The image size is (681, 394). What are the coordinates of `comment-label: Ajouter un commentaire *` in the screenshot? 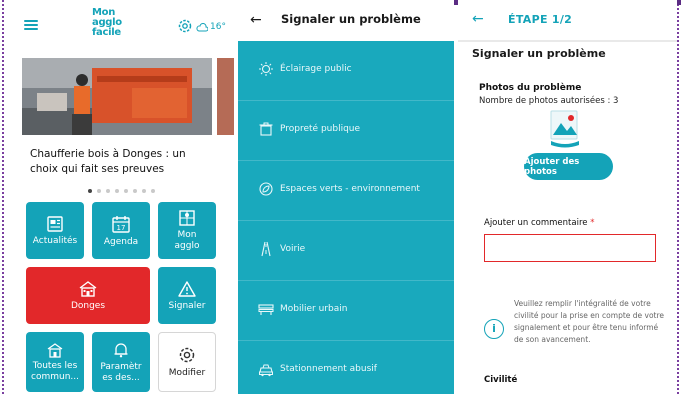 It's located at (539, 223).